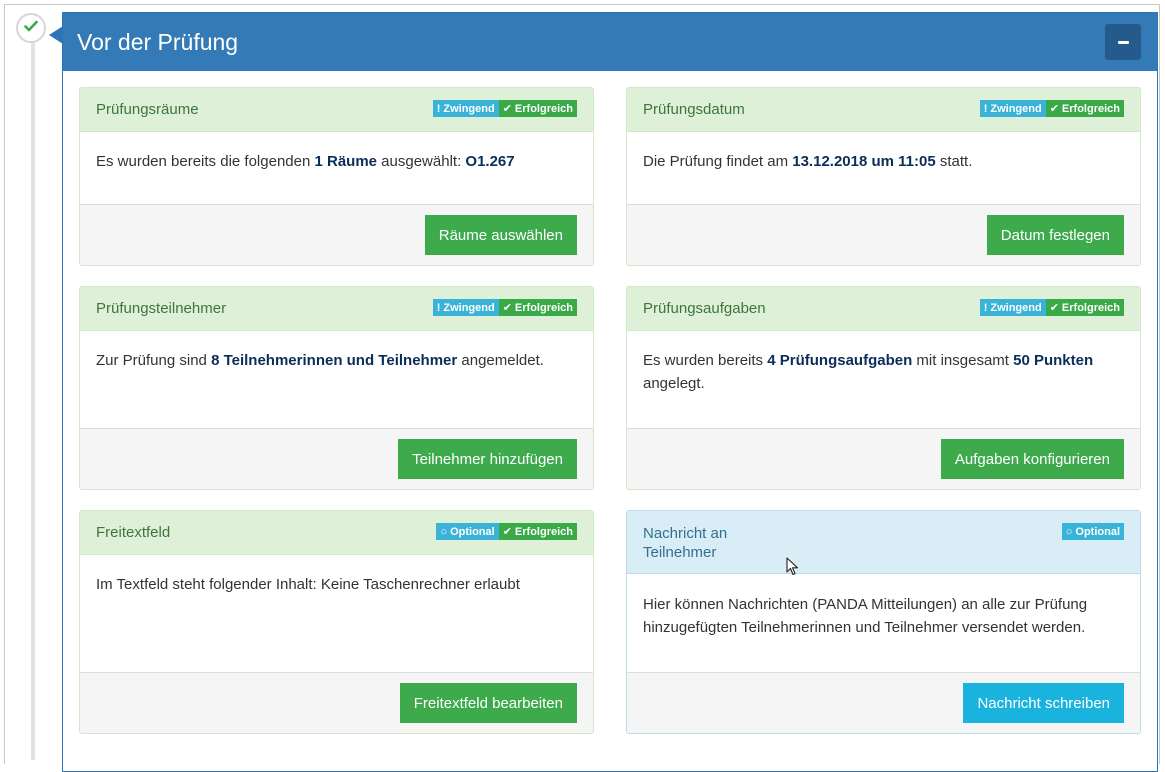 The image size is (1165, 772). What do you see at coordinates (1055, 235) in the screenshot?
I see `set-date-button: Datum festlegen` at bounding box center [1055, 235].